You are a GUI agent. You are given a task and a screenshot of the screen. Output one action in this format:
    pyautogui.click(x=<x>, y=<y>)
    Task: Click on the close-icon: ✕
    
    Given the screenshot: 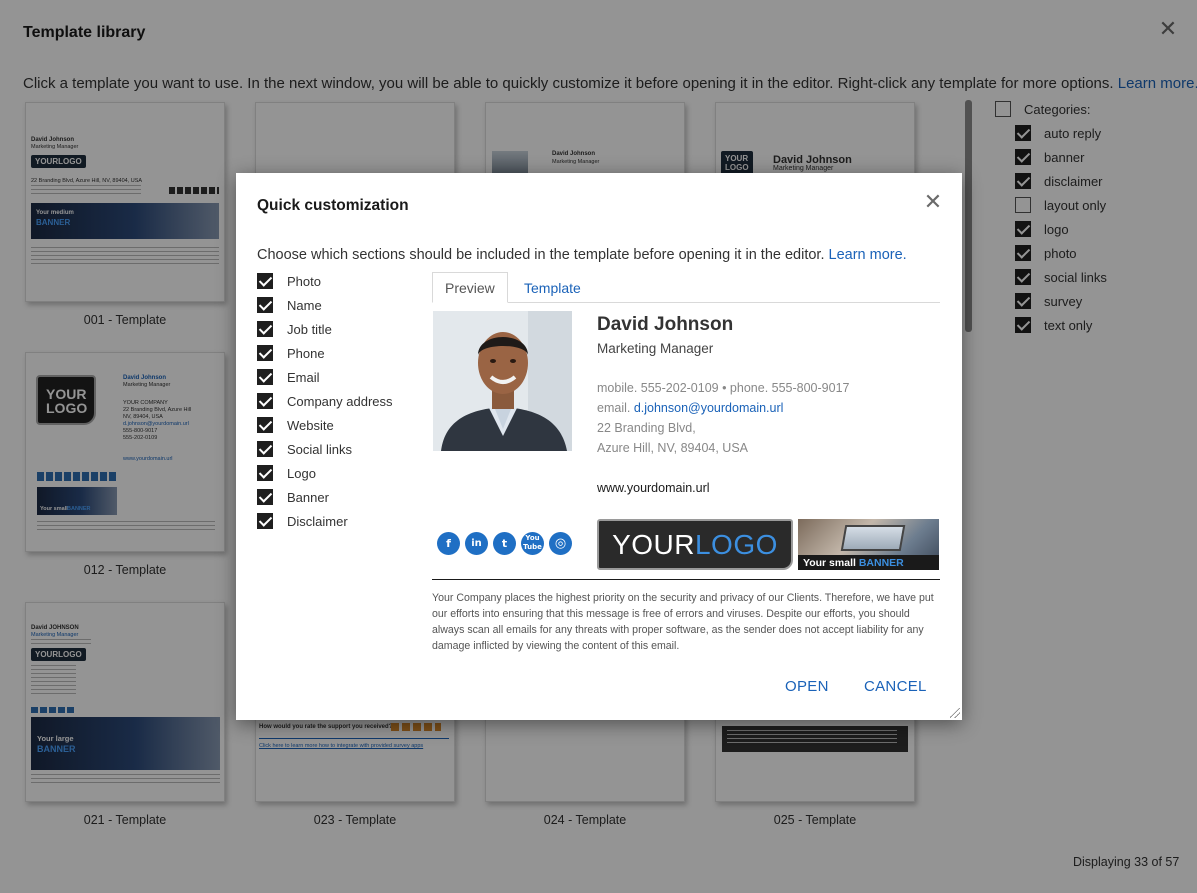 What is the action you would take?
    pyautogui.click(x=933, y=202)
    